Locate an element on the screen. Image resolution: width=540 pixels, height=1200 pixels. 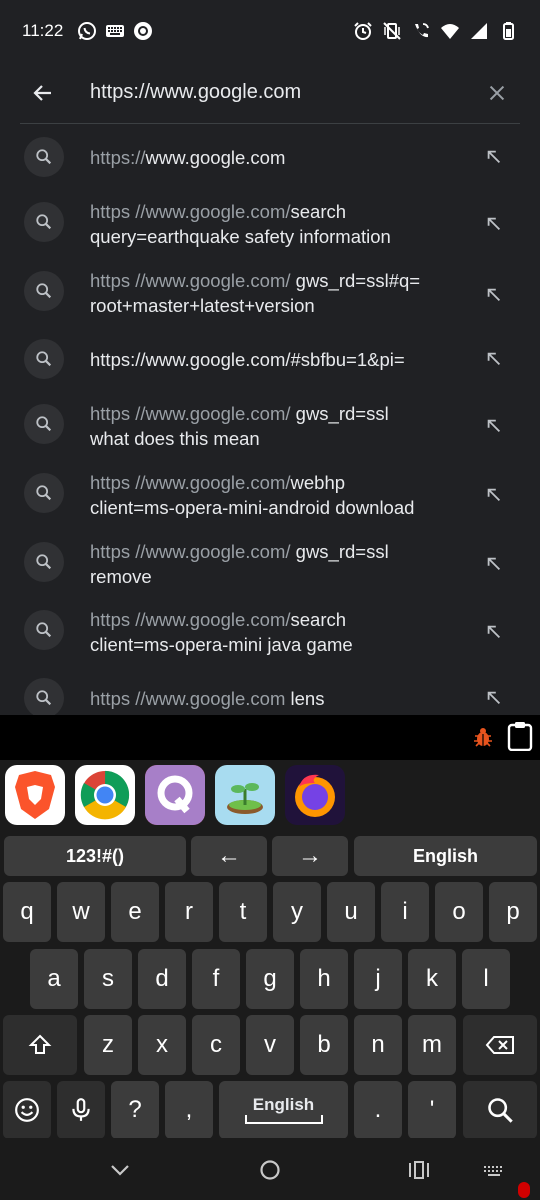
navigation-bar is located at coordinates (270, 1169).